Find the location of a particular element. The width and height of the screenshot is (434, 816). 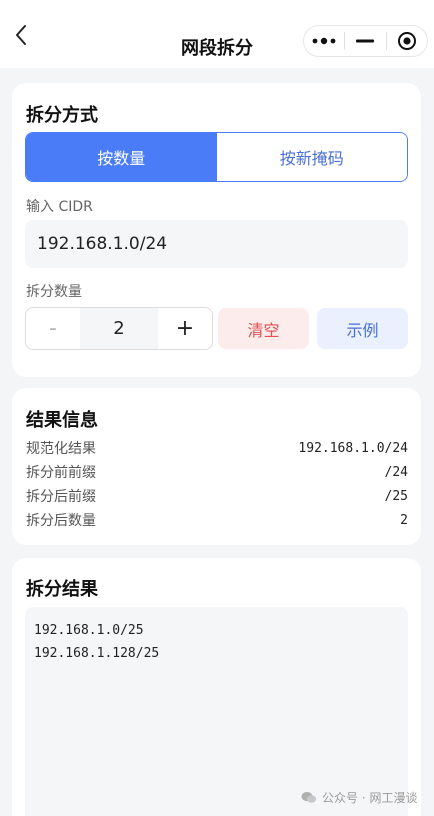

info-value: /25 is located at coordinates (396, 496).